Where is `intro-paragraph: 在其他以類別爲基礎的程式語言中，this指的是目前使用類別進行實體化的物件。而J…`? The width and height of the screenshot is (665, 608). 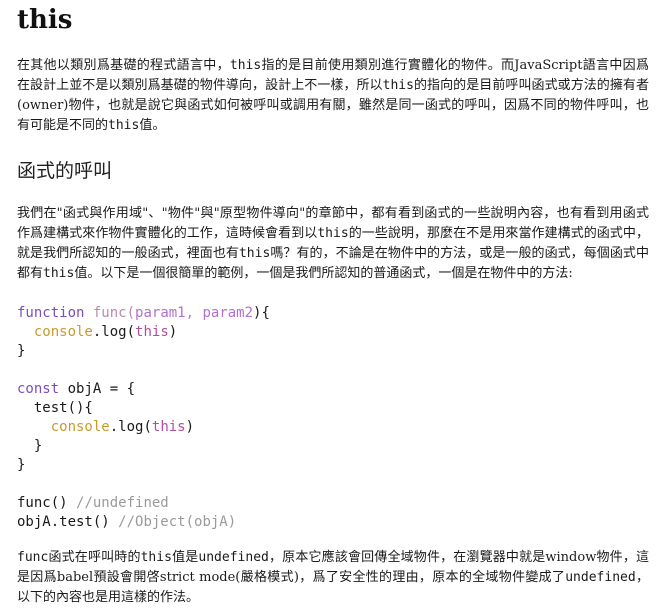
intro-paragraph: 在其他以類別爲基礎的程式語言中，this指的是目前使用類別進行實體化的物件。而J… is located at coordinates (333, 96).